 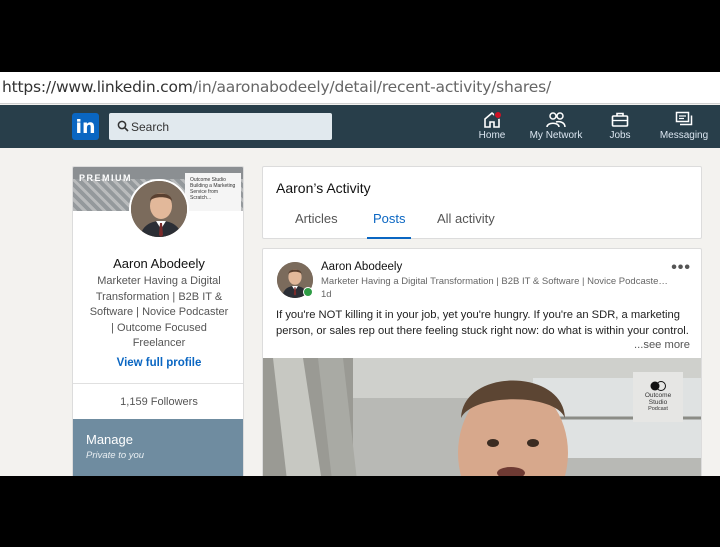 What do you see at coordinates (361, 267) in the screenshot?
I see `post-author-name: Aaron Abodeely` at bounding box center [361, 267].